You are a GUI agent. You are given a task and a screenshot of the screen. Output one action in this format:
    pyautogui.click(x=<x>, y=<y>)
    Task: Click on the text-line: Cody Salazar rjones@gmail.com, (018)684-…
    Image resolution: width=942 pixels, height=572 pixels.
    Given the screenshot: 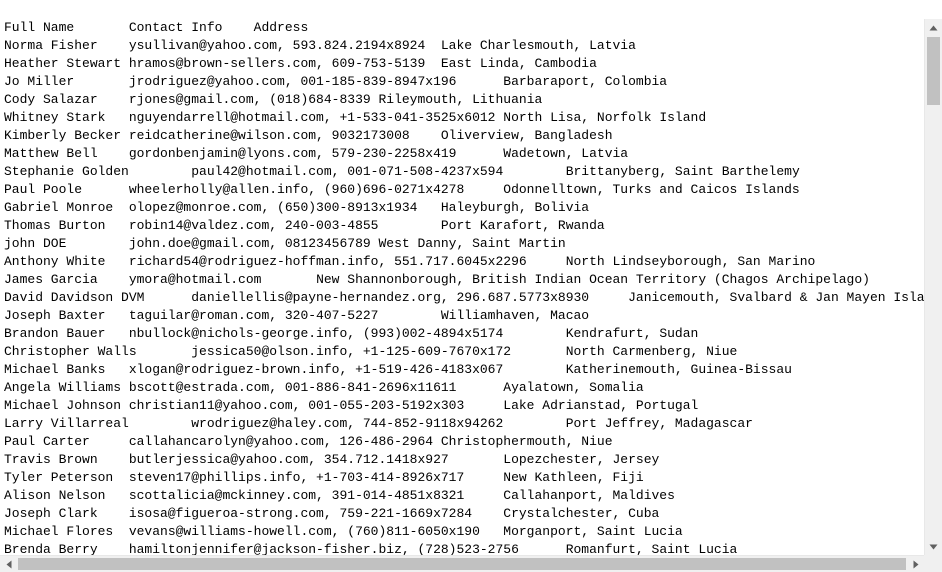 What is the action you would take?
    pyautogui.click(x=464, y=100)
    